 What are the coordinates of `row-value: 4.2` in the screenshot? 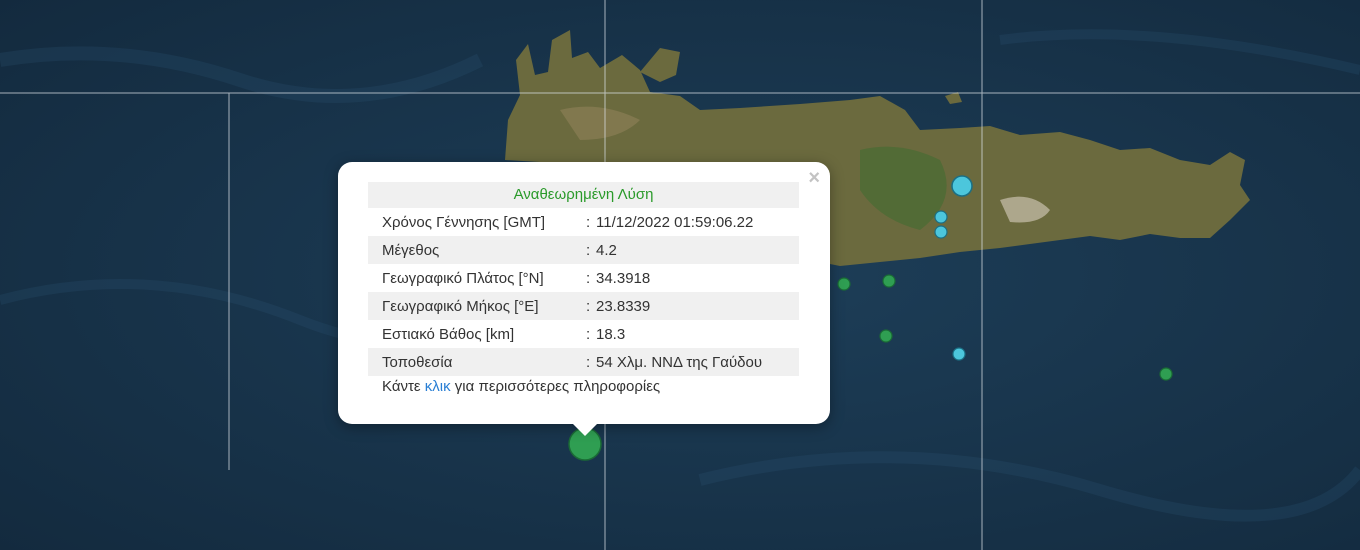 It's located at (697, 250).